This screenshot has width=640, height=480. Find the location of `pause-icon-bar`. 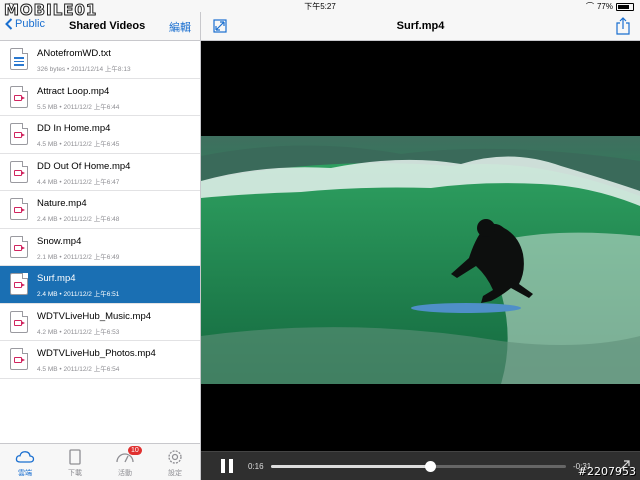

pause-icon-bar is located at coordinates (231, 466).